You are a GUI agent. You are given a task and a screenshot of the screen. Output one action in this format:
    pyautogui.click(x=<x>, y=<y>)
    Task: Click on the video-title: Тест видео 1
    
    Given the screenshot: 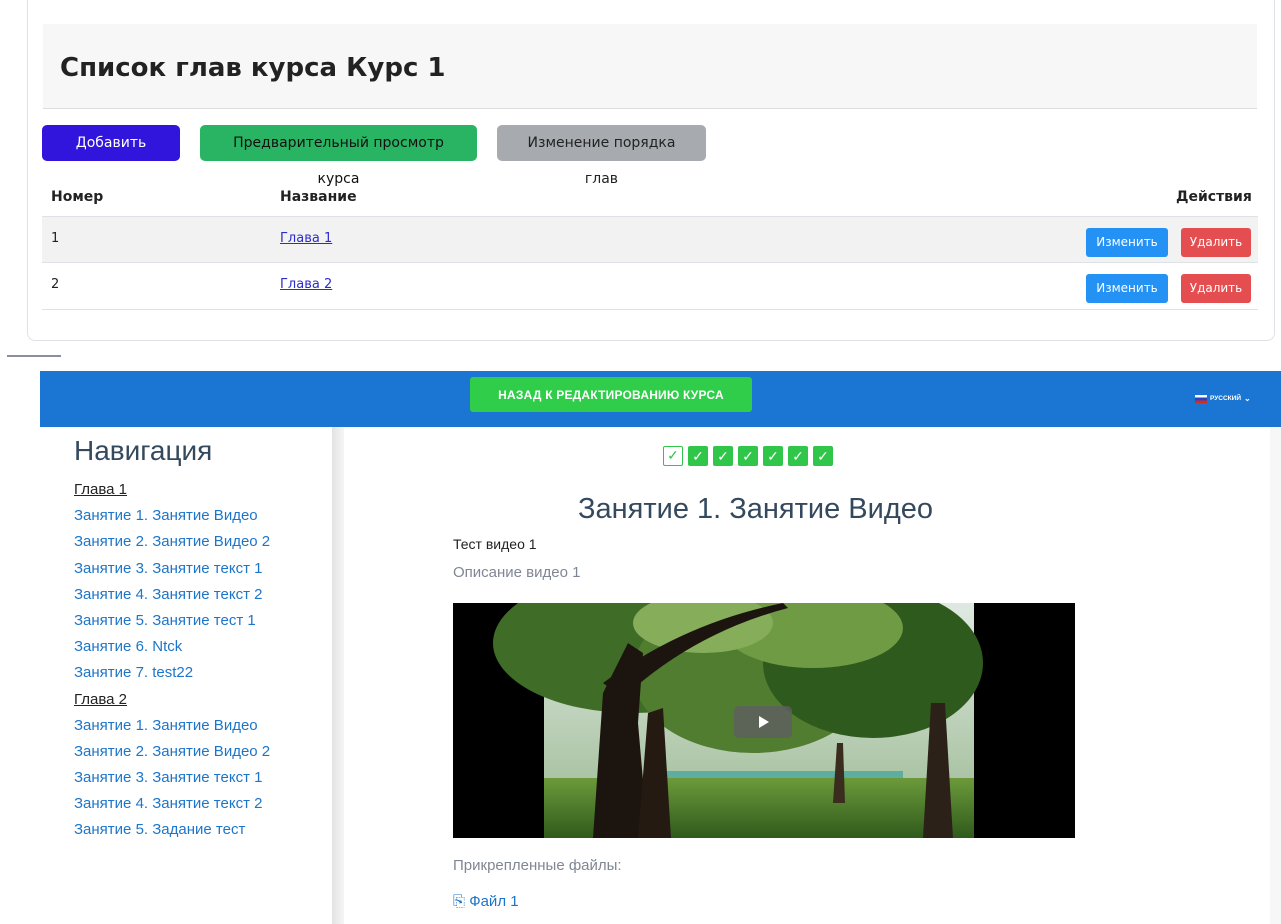 What is the action you would take?
    pyautogui.click(x=495, y=544)
    